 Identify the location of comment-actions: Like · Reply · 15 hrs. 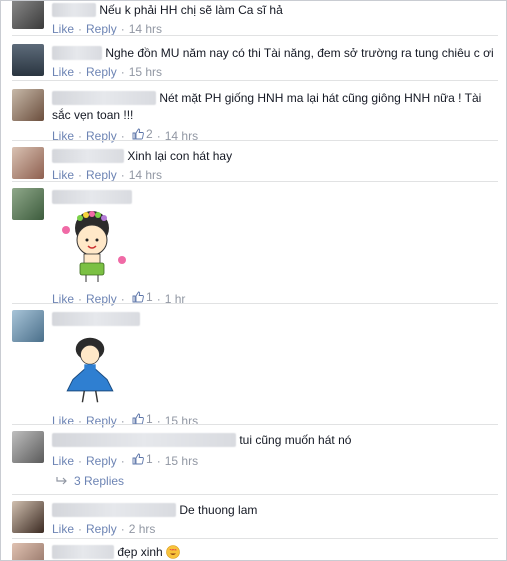
(275, 72).